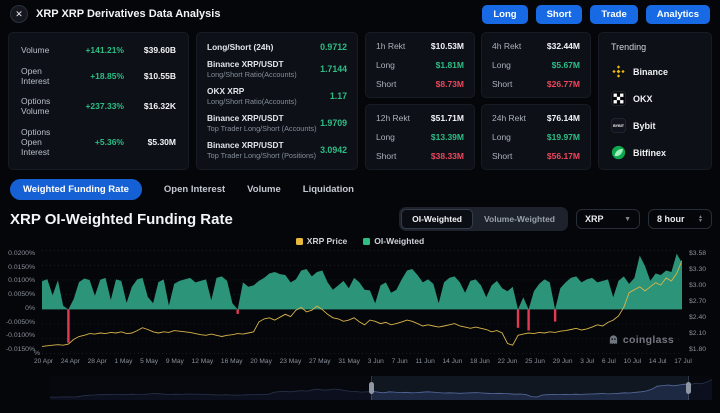 The image size is (720, 413). Describe the element at coordinates (149, 361) in the screenshot. I see `x-axis-label: 5 May` at that location.